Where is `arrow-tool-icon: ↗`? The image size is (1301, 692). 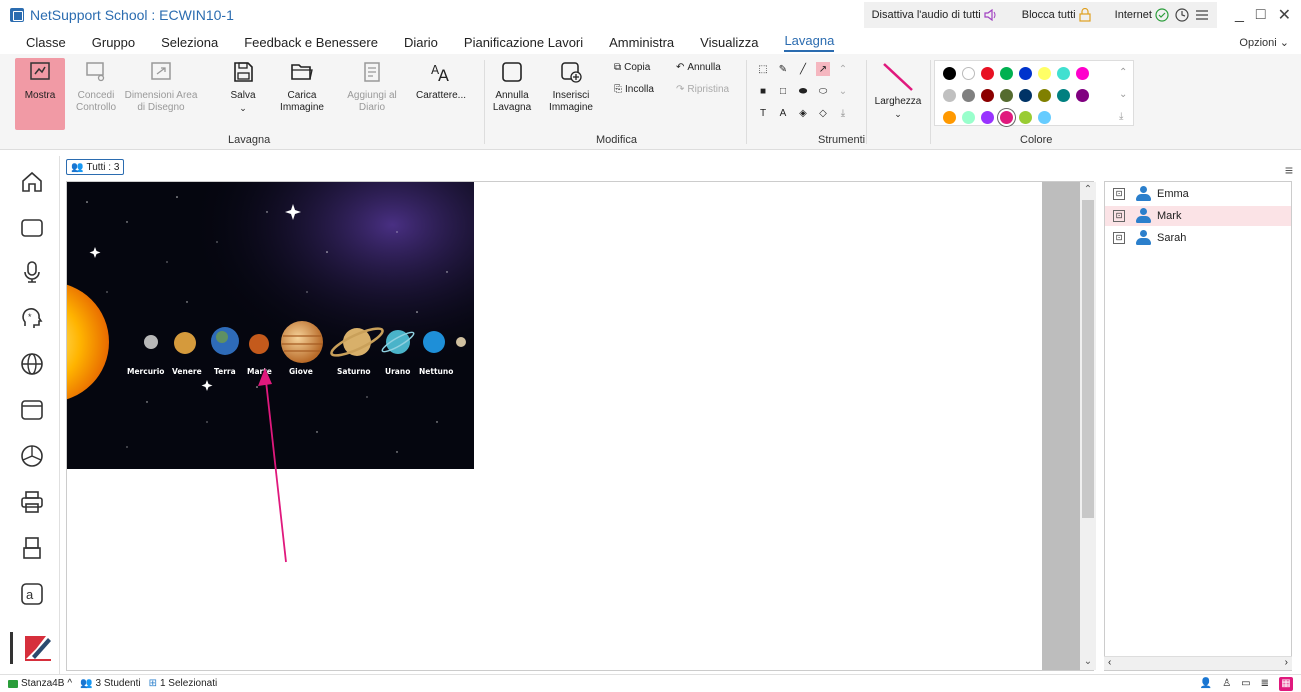 arrow-tool-icon: ↗ is located at coordinates (823, 69).